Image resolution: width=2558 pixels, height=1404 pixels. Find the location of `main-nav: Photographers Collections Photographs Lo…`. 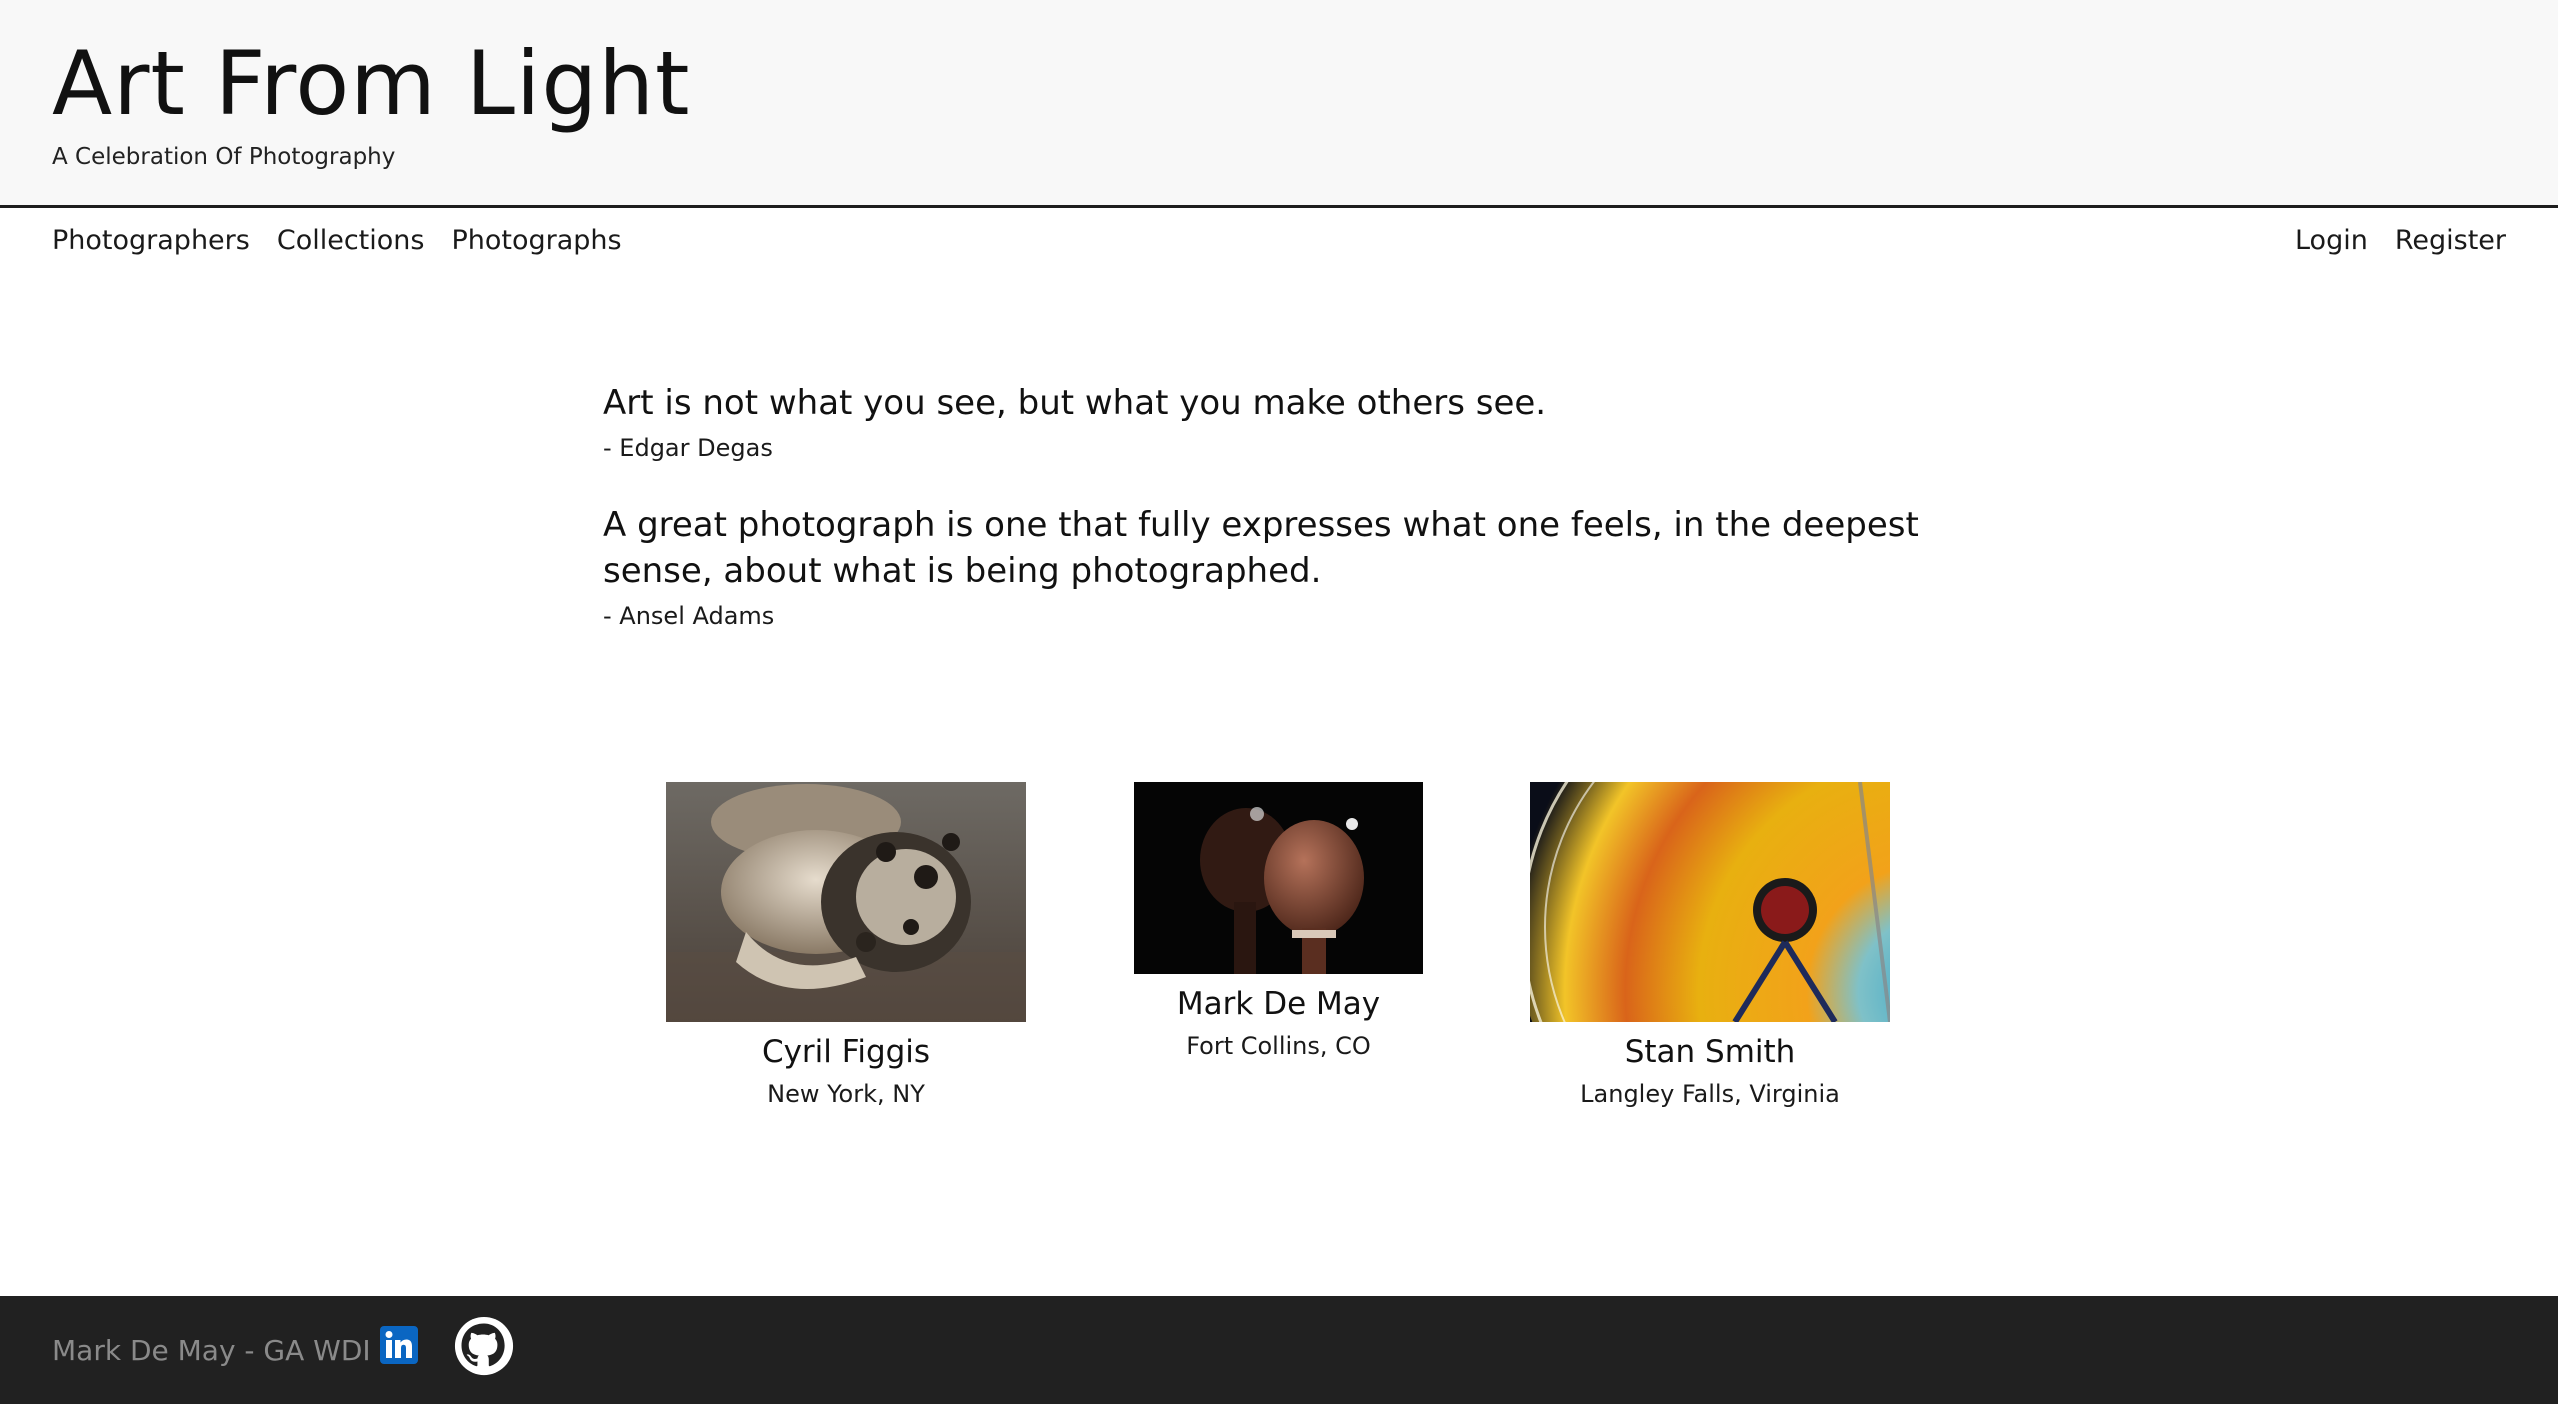

main-nav: Photographers Collections Photographs Lo… is located at coordinates (1279, 243).